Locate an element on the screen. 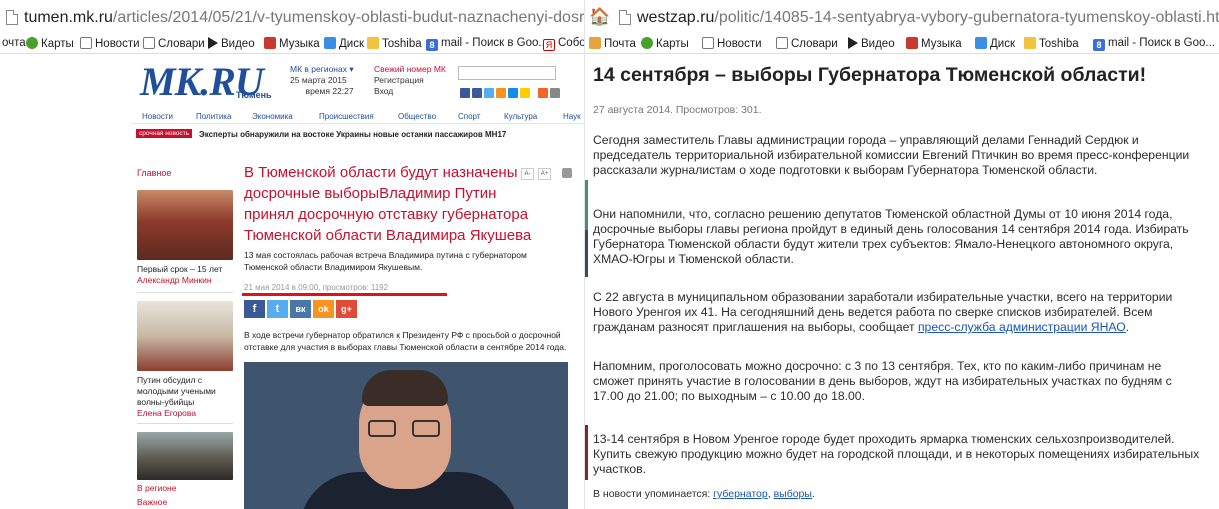  nav-item-culture: Культура is located at coordinates (520, 116).